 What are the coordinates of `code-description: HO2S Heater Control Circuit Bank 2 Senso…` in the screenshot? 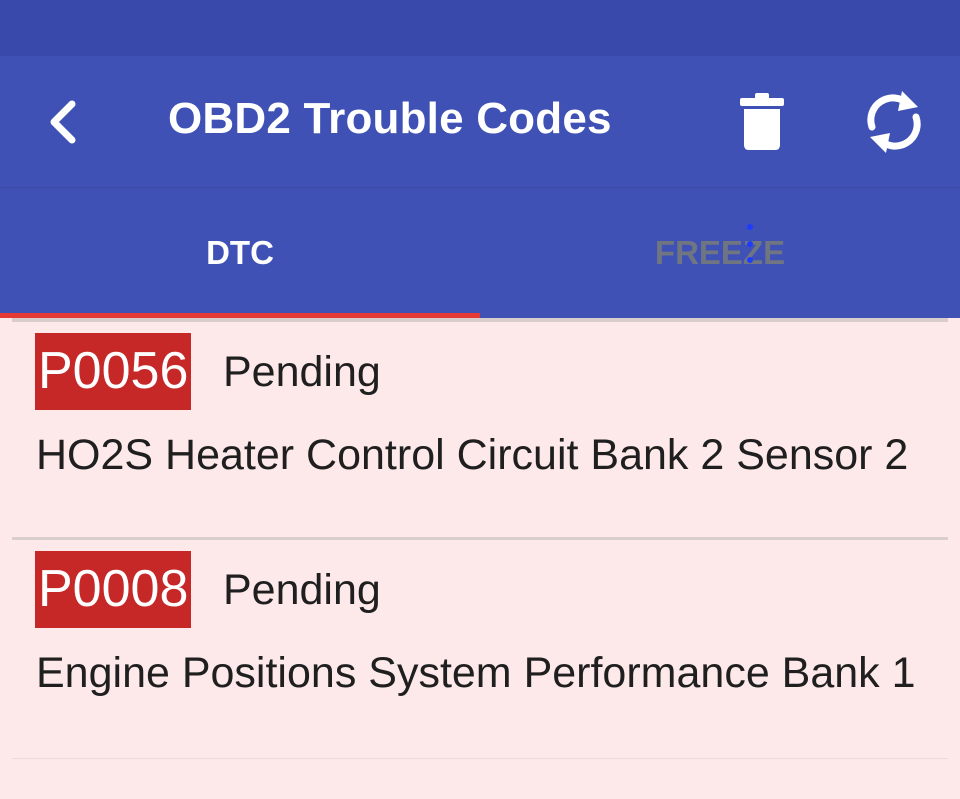 It's located at (472, 455).